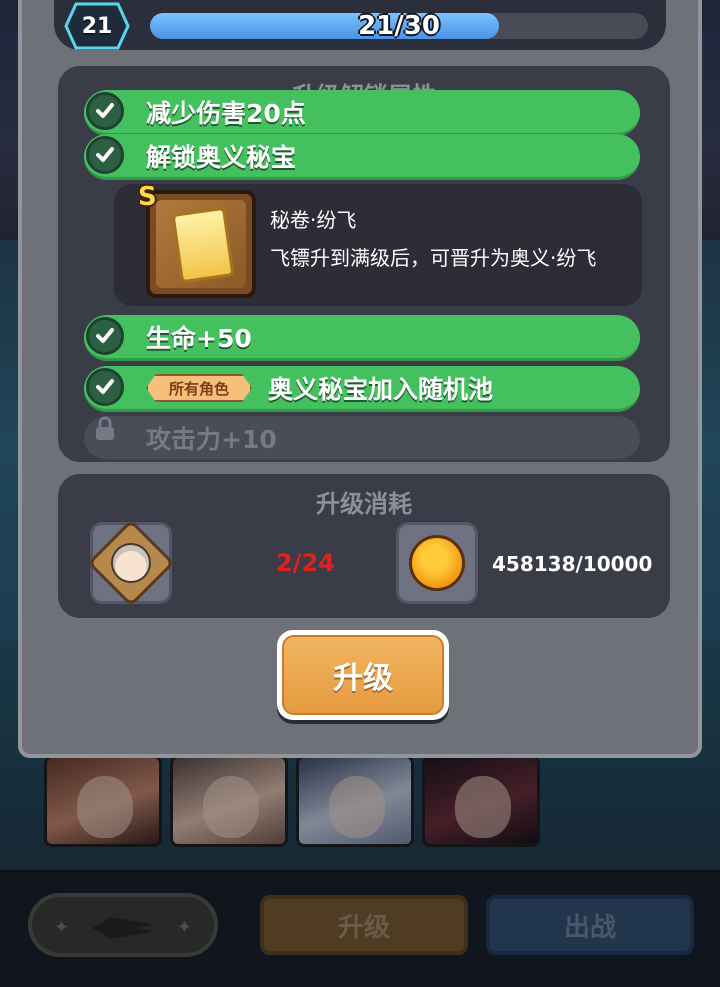 This screenshot has height=987, width=720. I want to click on hero-fragment-icon, so click(131, 563).